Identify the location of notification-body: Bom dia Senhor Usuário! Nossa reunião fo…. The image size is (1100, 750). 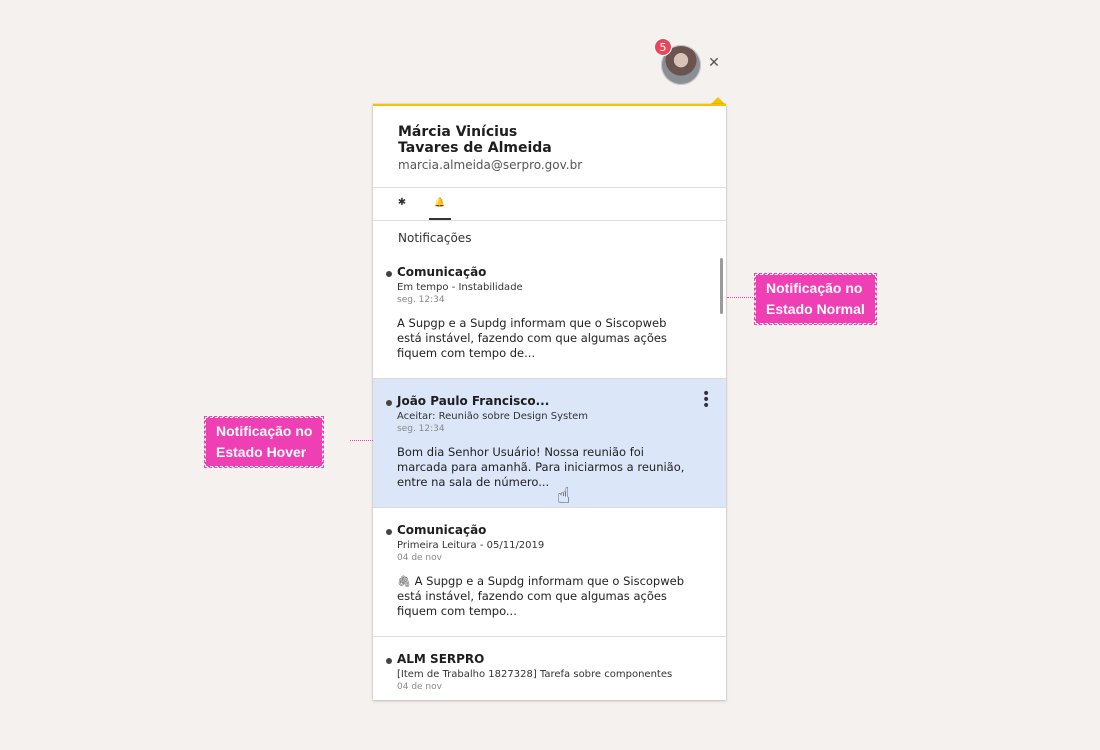
(541, 467).